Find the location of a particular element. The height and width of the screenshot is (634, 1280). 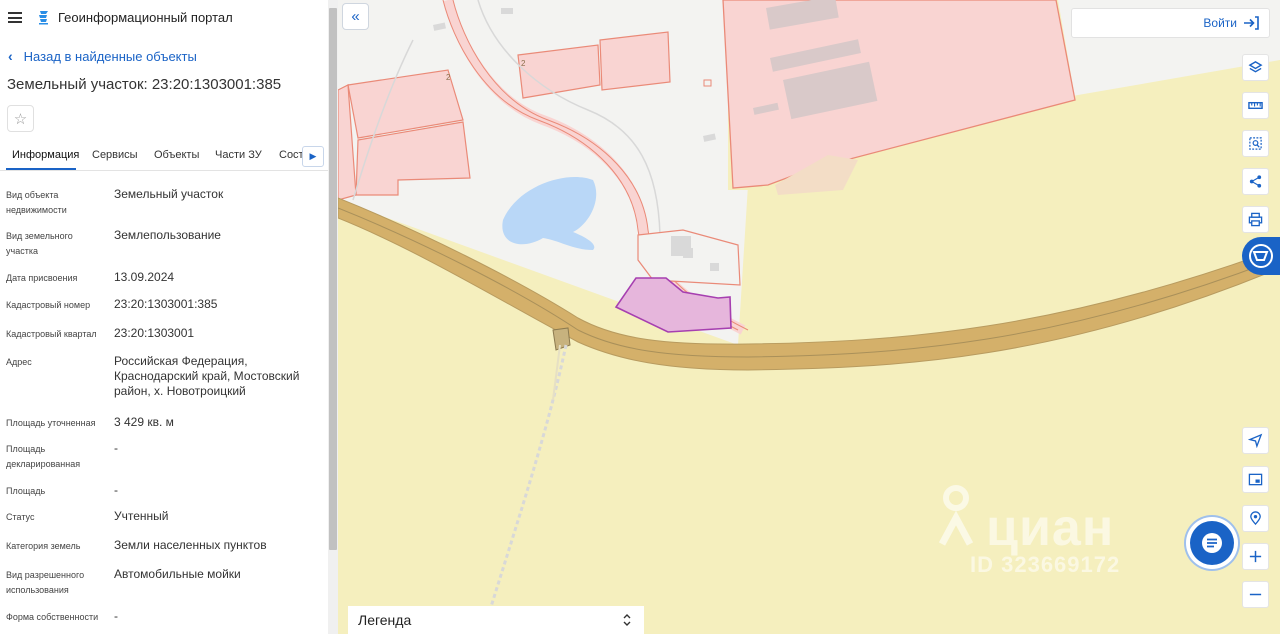

locate-icon is located at coordinates (1255, 440).